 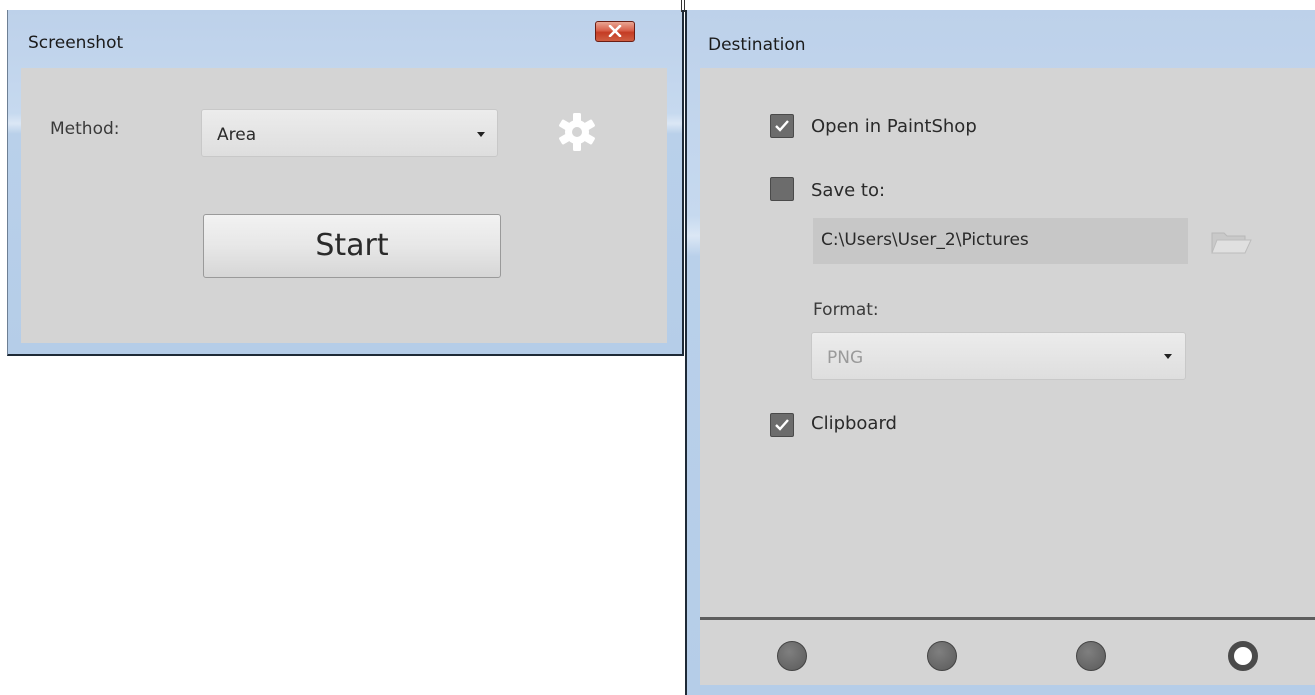 I want to click on method-label: Method:, so click(x=85, y=129).